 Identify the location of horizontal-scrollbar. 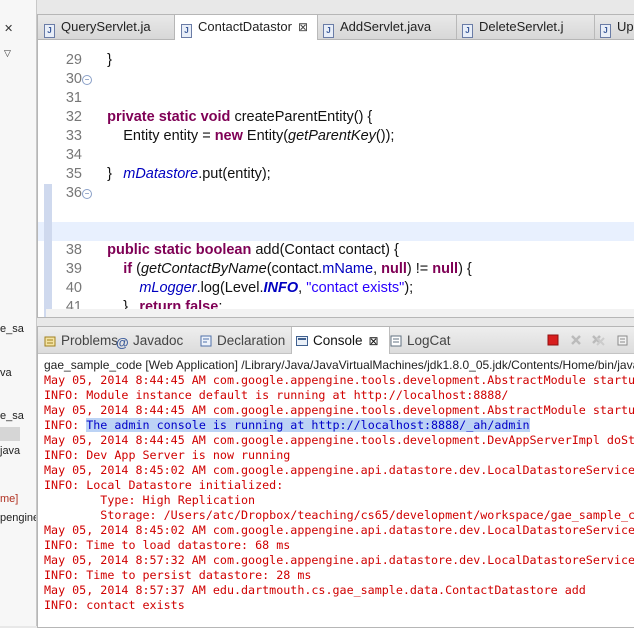
(340, 313).